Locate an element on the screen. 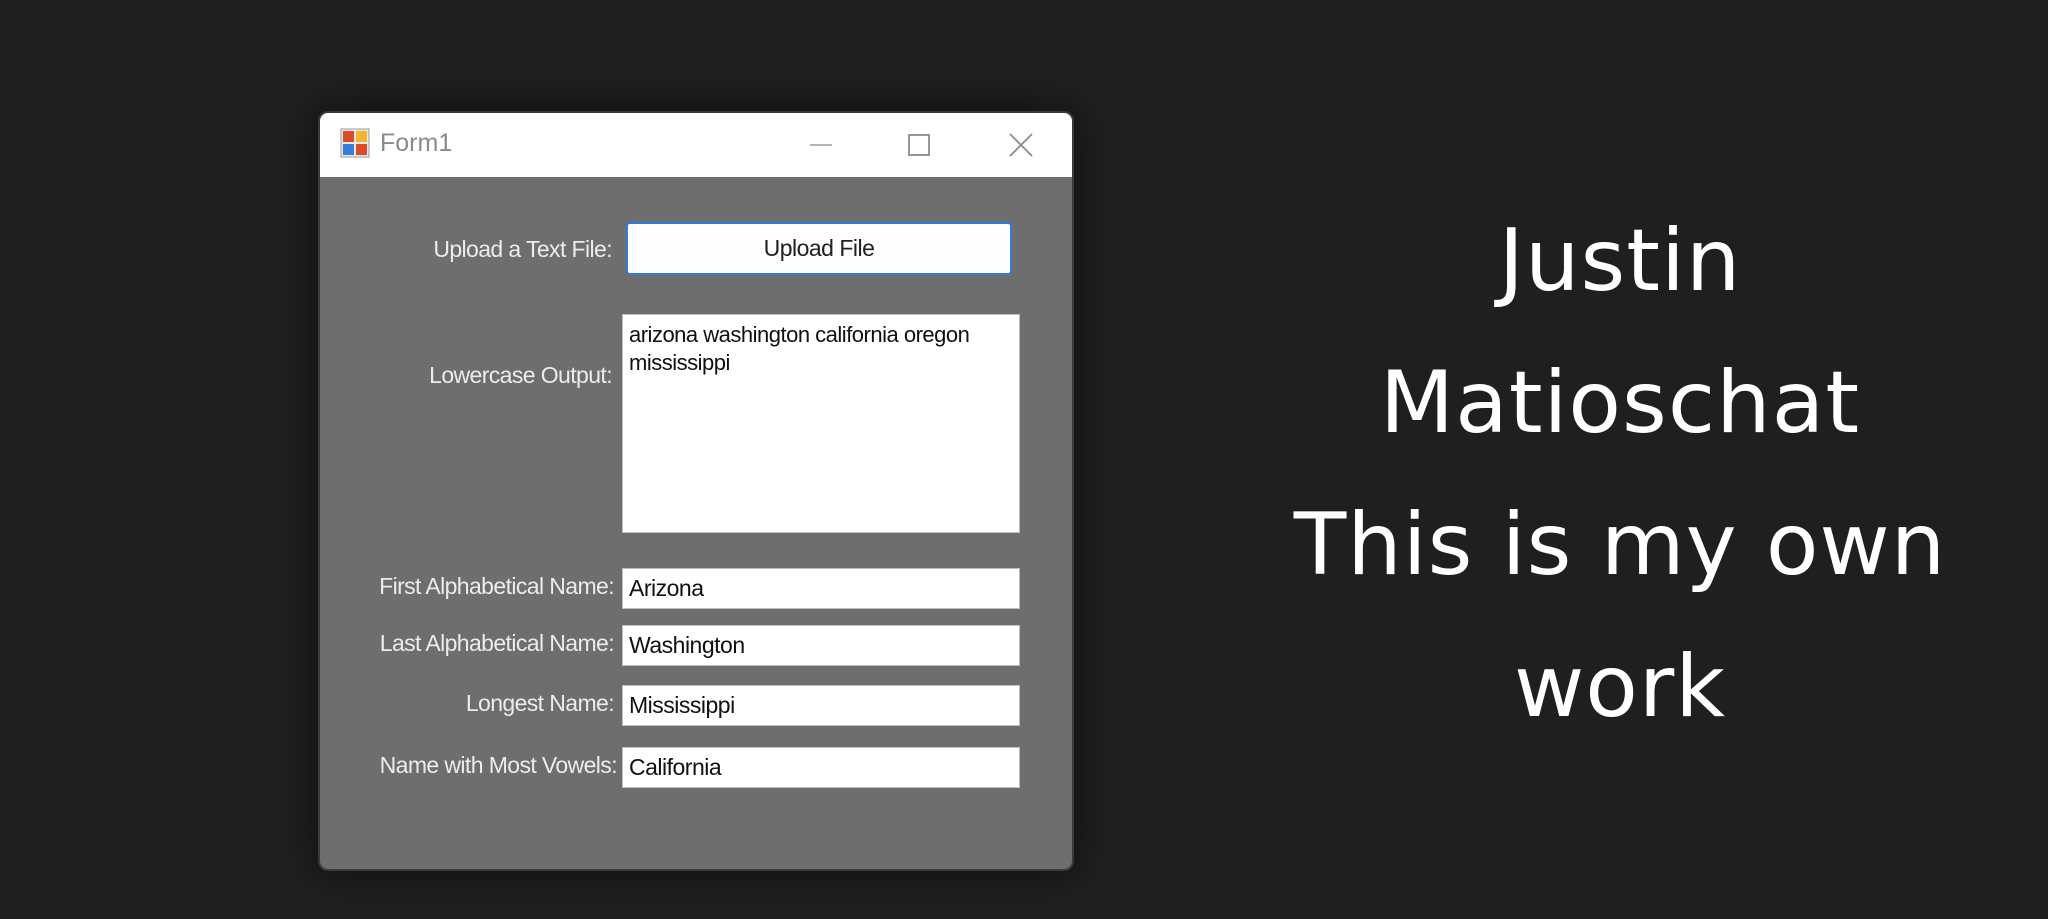 The height and width of the screenshot is (919, 2048). first-alphabetical-field: Arizona is located at coordinates (821, 588).